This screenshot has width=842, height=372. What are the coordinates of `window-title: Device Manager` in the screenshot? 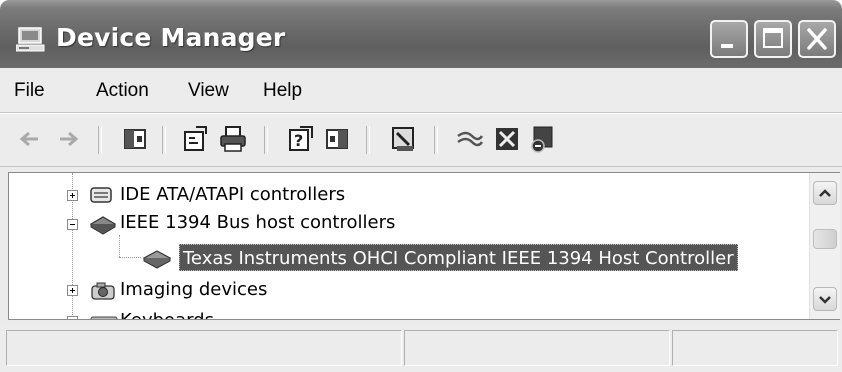 It's located at (171, 37).